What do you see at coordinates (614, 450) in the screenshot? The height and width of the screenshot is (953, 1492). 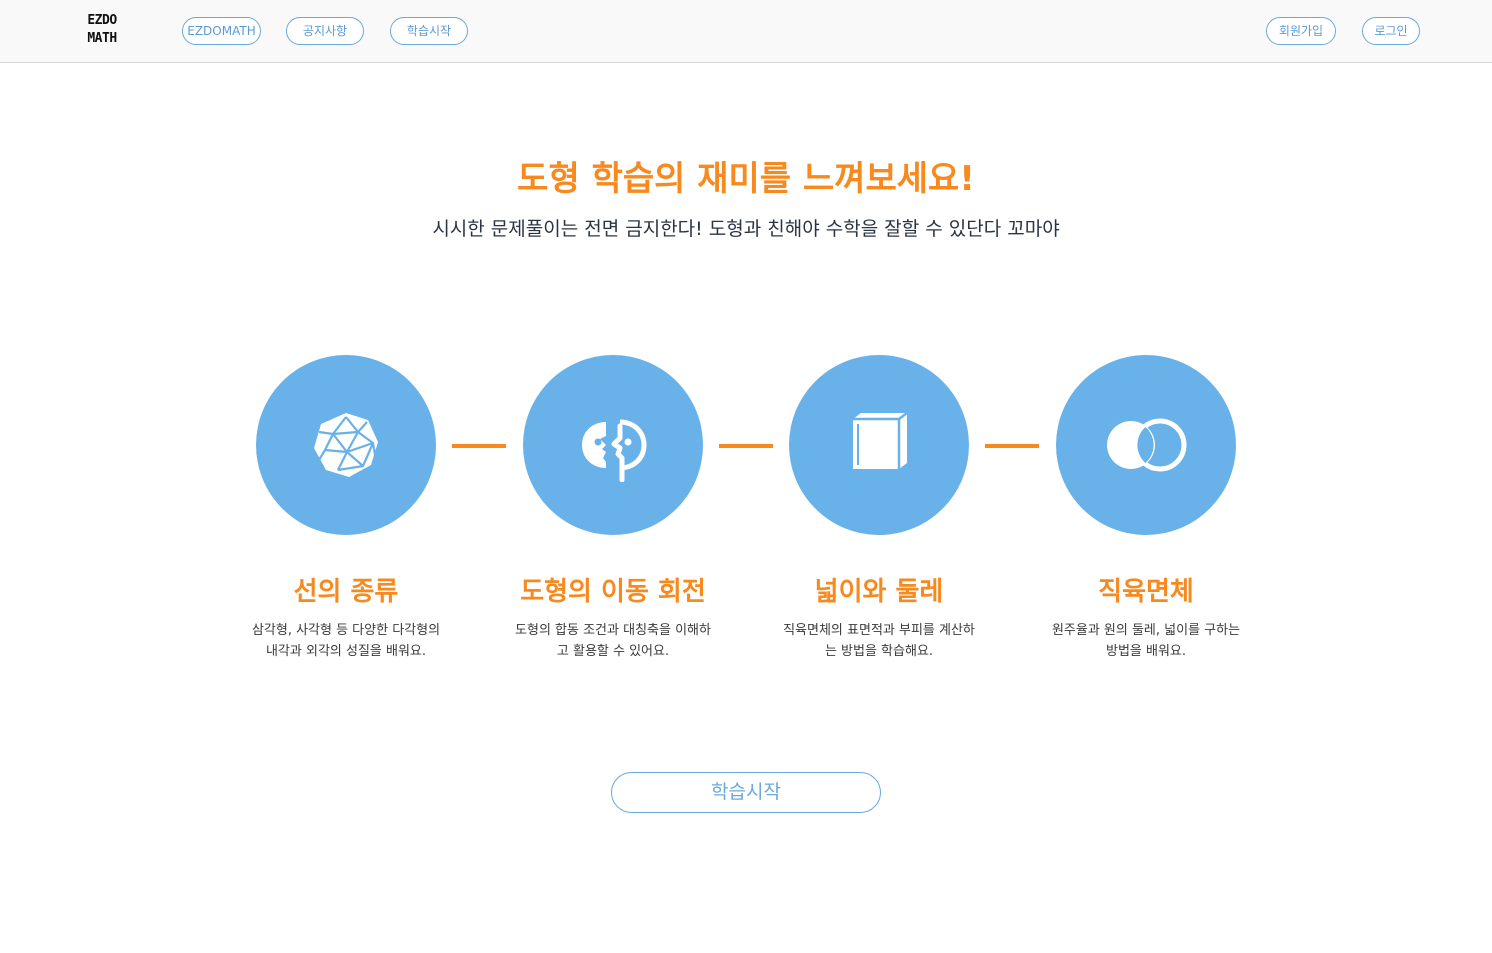 I see `mirrored-faces-icon` at bounding box center [614, 450].